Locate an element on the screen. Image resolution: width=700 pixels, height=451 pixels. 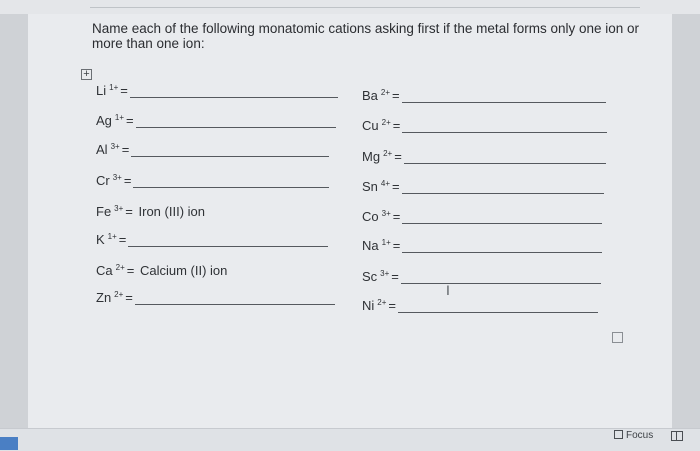
ruler-line is located at coordinates (365, 7).